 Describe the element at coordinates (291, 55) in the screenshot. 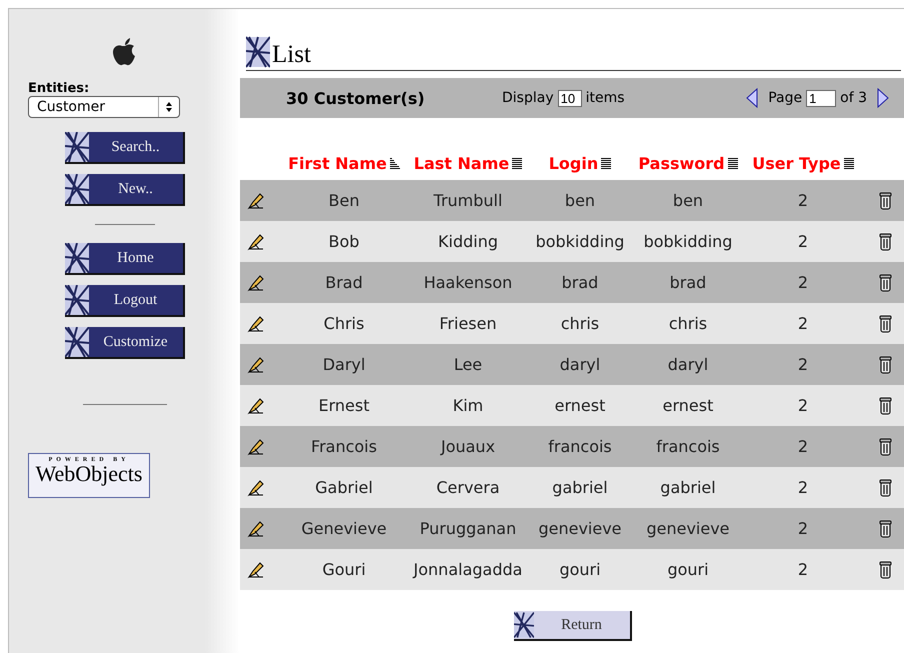

I see `page-title: List` at that location.